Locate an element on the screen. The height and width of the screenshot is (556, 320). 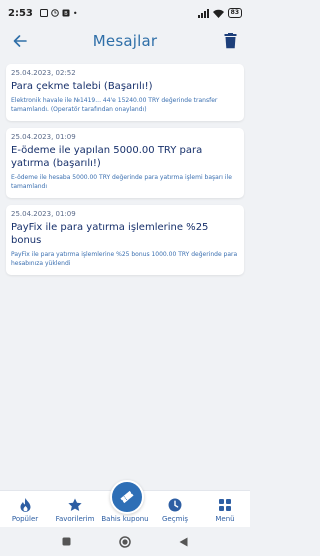
star-icon is located at coordinates (75, 504).